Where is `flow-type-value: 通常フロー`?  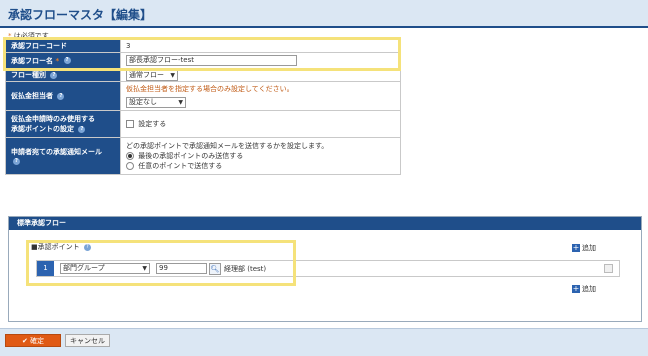
flow-type-value: 通常フロー is located at coordinates (146, 74).